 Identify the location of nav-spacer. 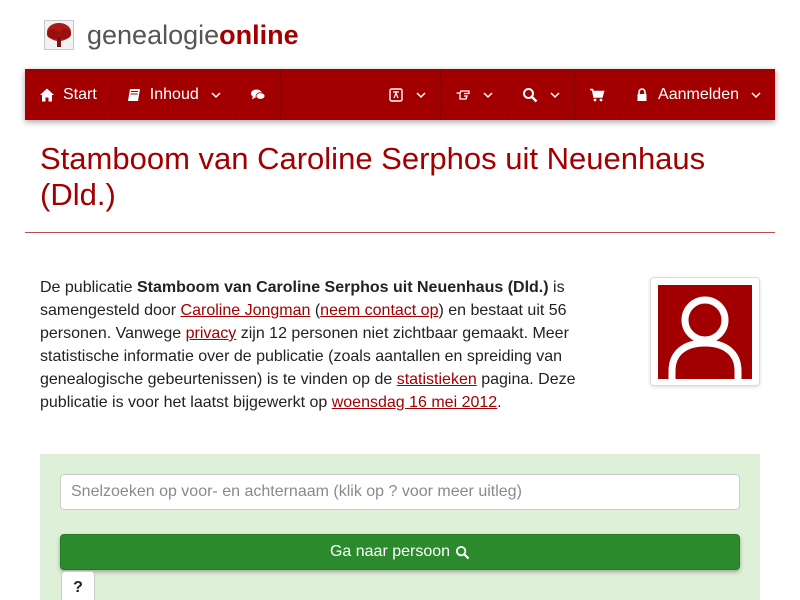
(328, 94).